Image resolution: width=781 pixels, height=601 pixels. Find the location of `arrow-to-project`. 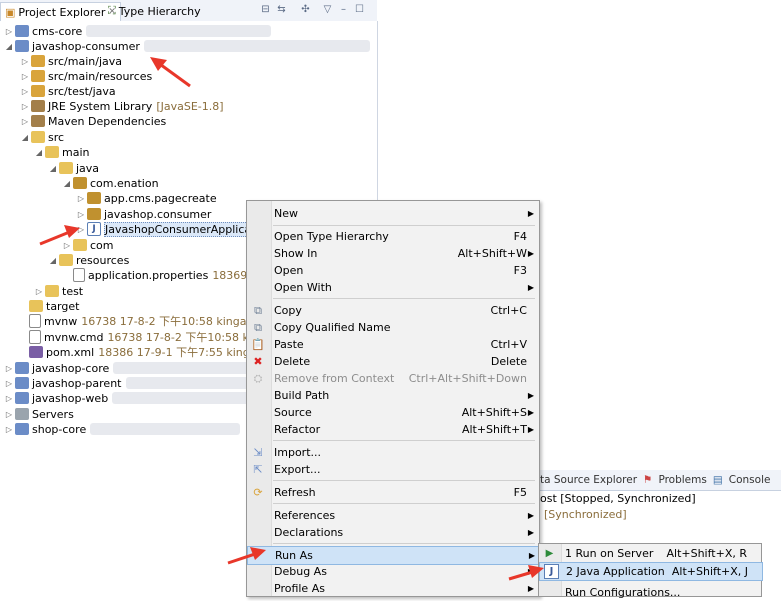

arrow-to-project is located at coordinates (170, 72).